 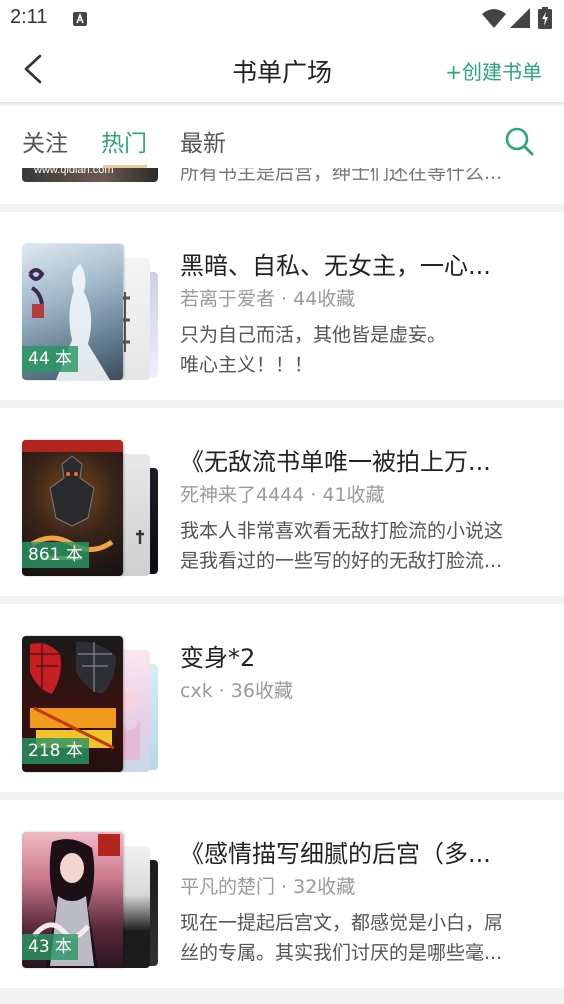 I want to click on booklist-meta: 平凡的楚门 · 32收藏, so click(x=268, y=887).